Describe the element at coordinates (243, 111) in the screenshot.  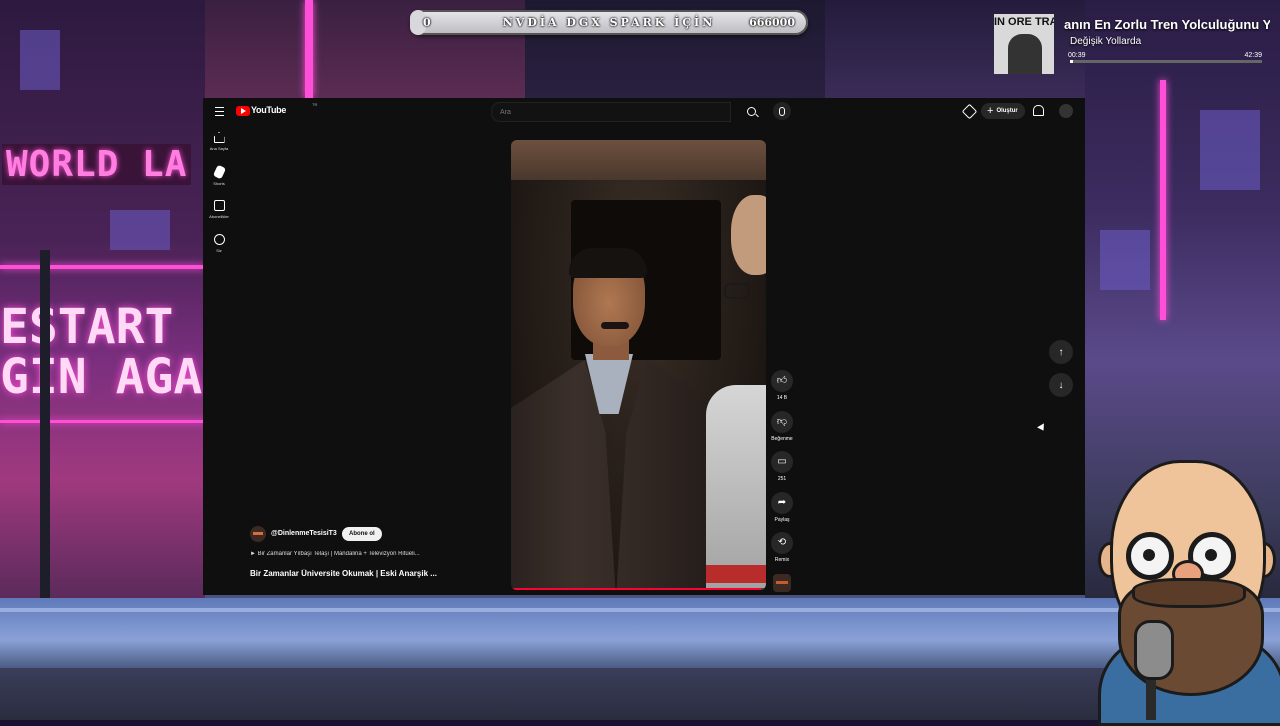
I see `youtube-play-icon` at that location.